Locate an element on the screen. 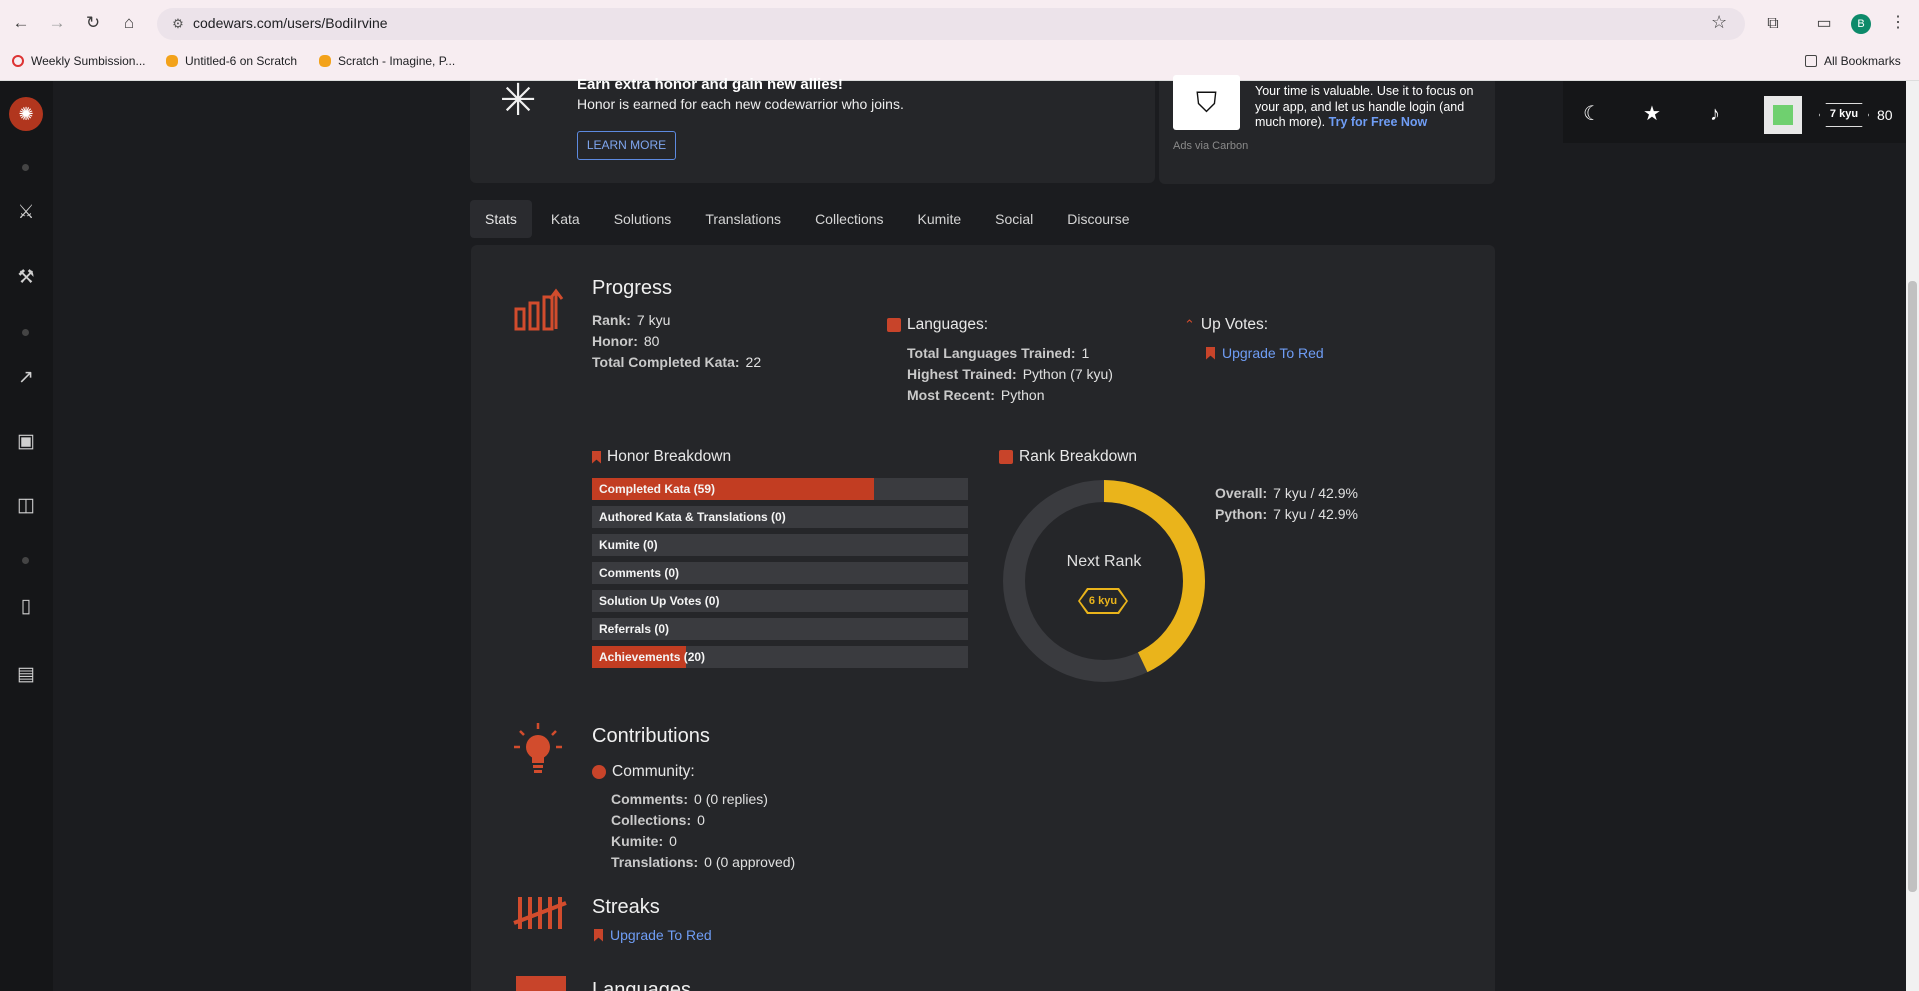  tab-stats: Stats is located at coordinates (501, 219).